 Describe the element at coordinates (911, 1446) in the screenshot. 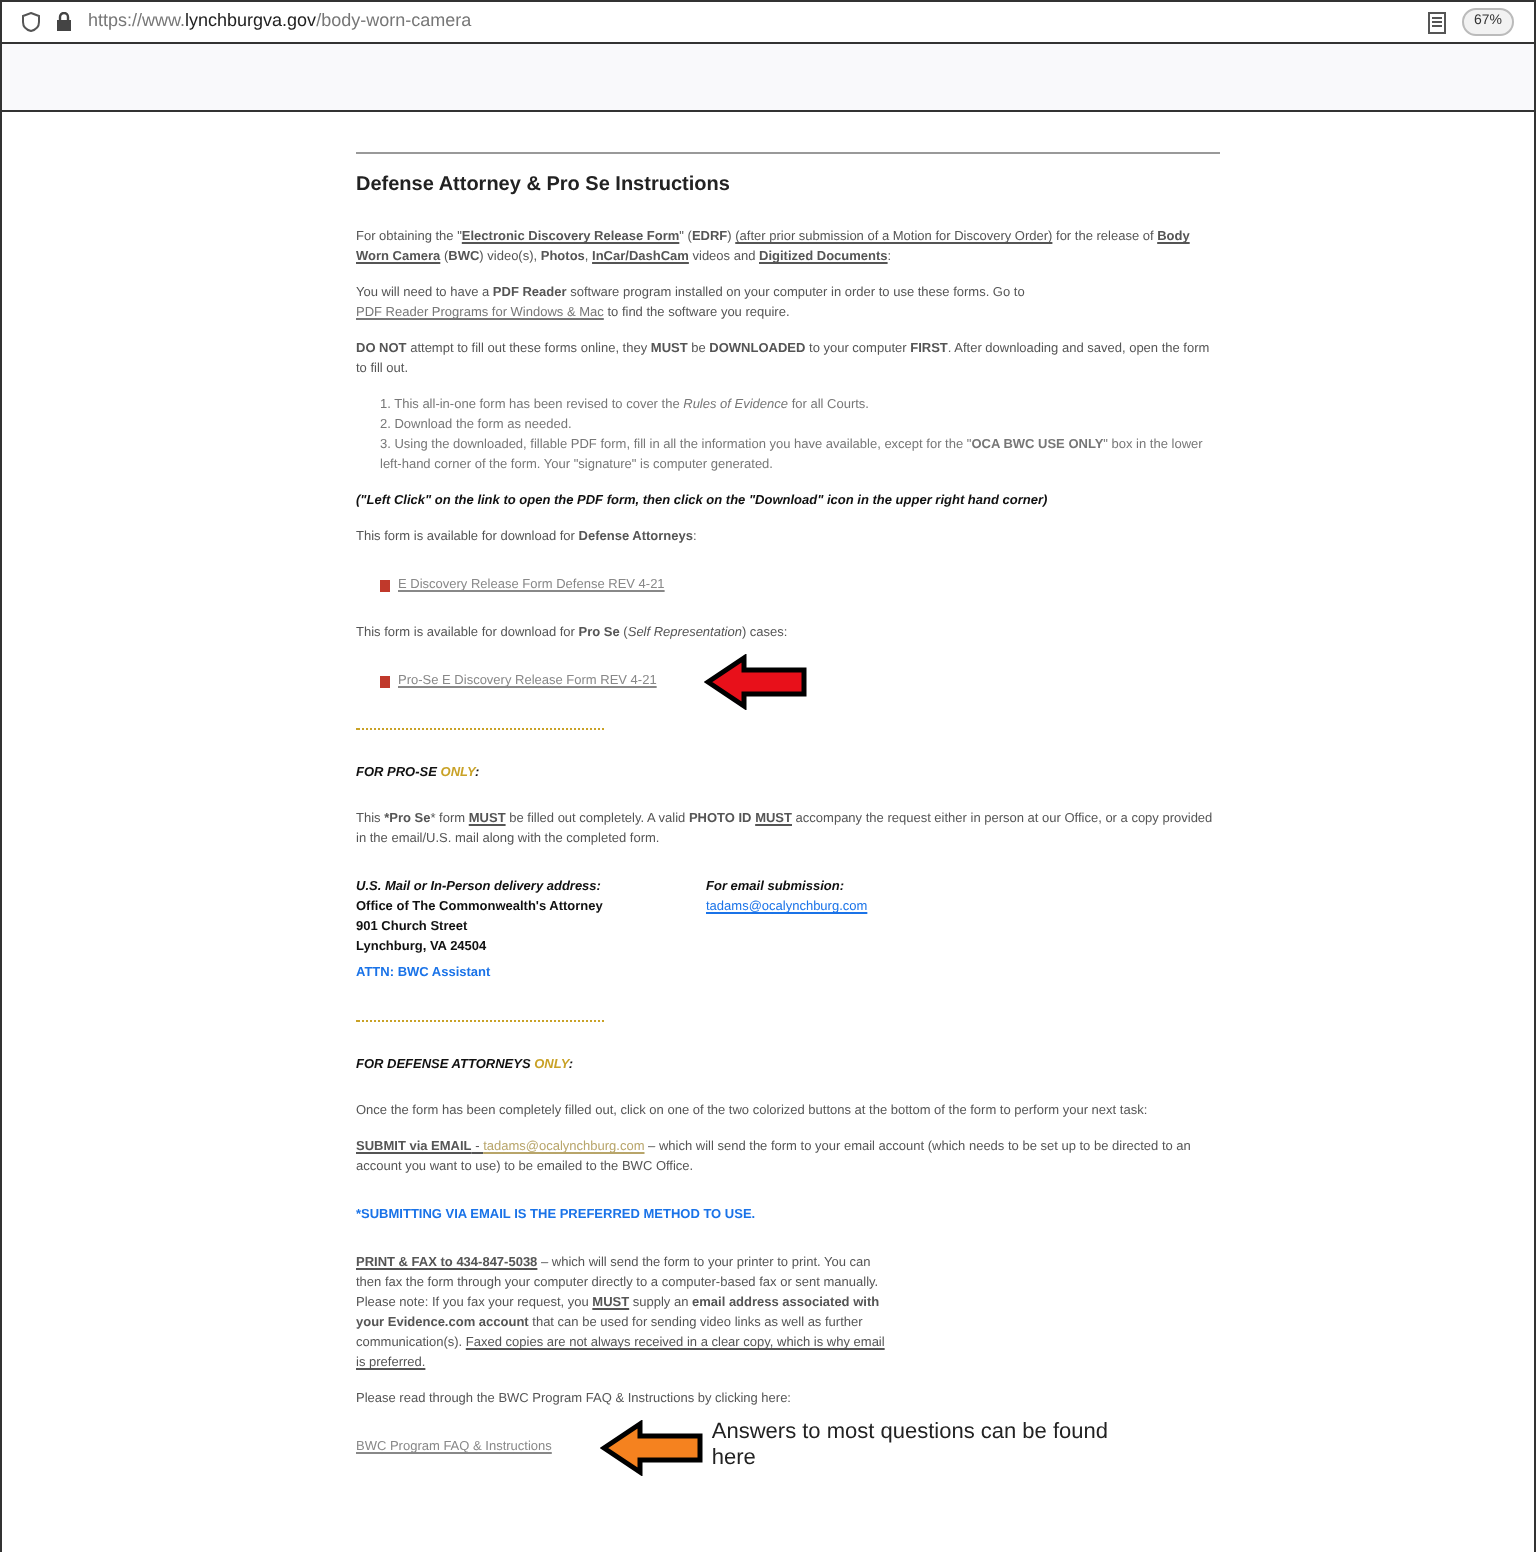

I see `callout-caption: Answers to most questions can be found here` at that location.